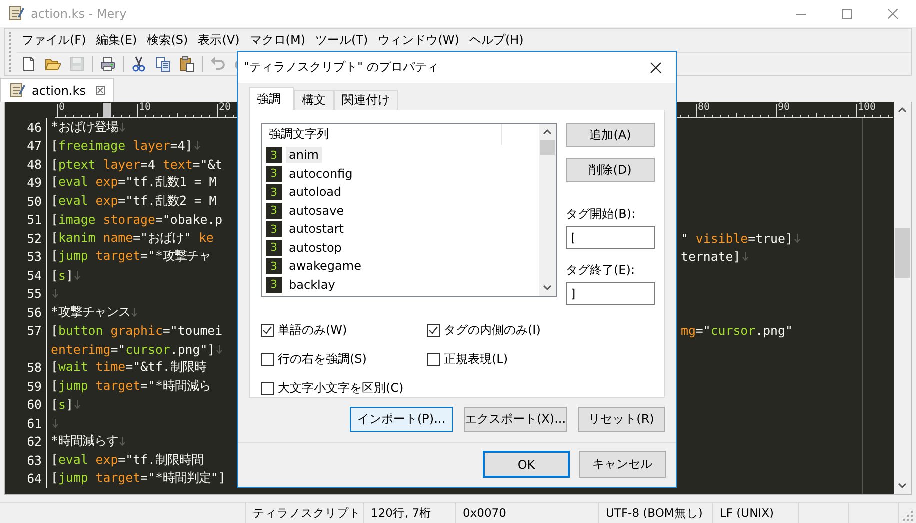 The image size is (916, 523). What do you see at coordinates (116, 40) in the screenshot?
I see `menu-item: 編集(E)` at bounding box center [116, 40].